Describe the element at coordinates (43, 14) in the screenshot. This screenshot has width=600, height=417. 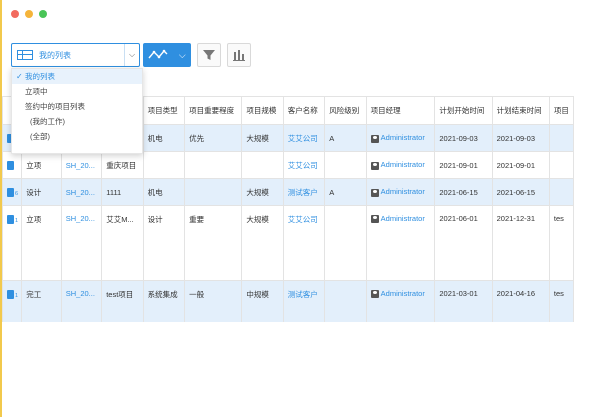
I see `maximize-window-button` at that location.